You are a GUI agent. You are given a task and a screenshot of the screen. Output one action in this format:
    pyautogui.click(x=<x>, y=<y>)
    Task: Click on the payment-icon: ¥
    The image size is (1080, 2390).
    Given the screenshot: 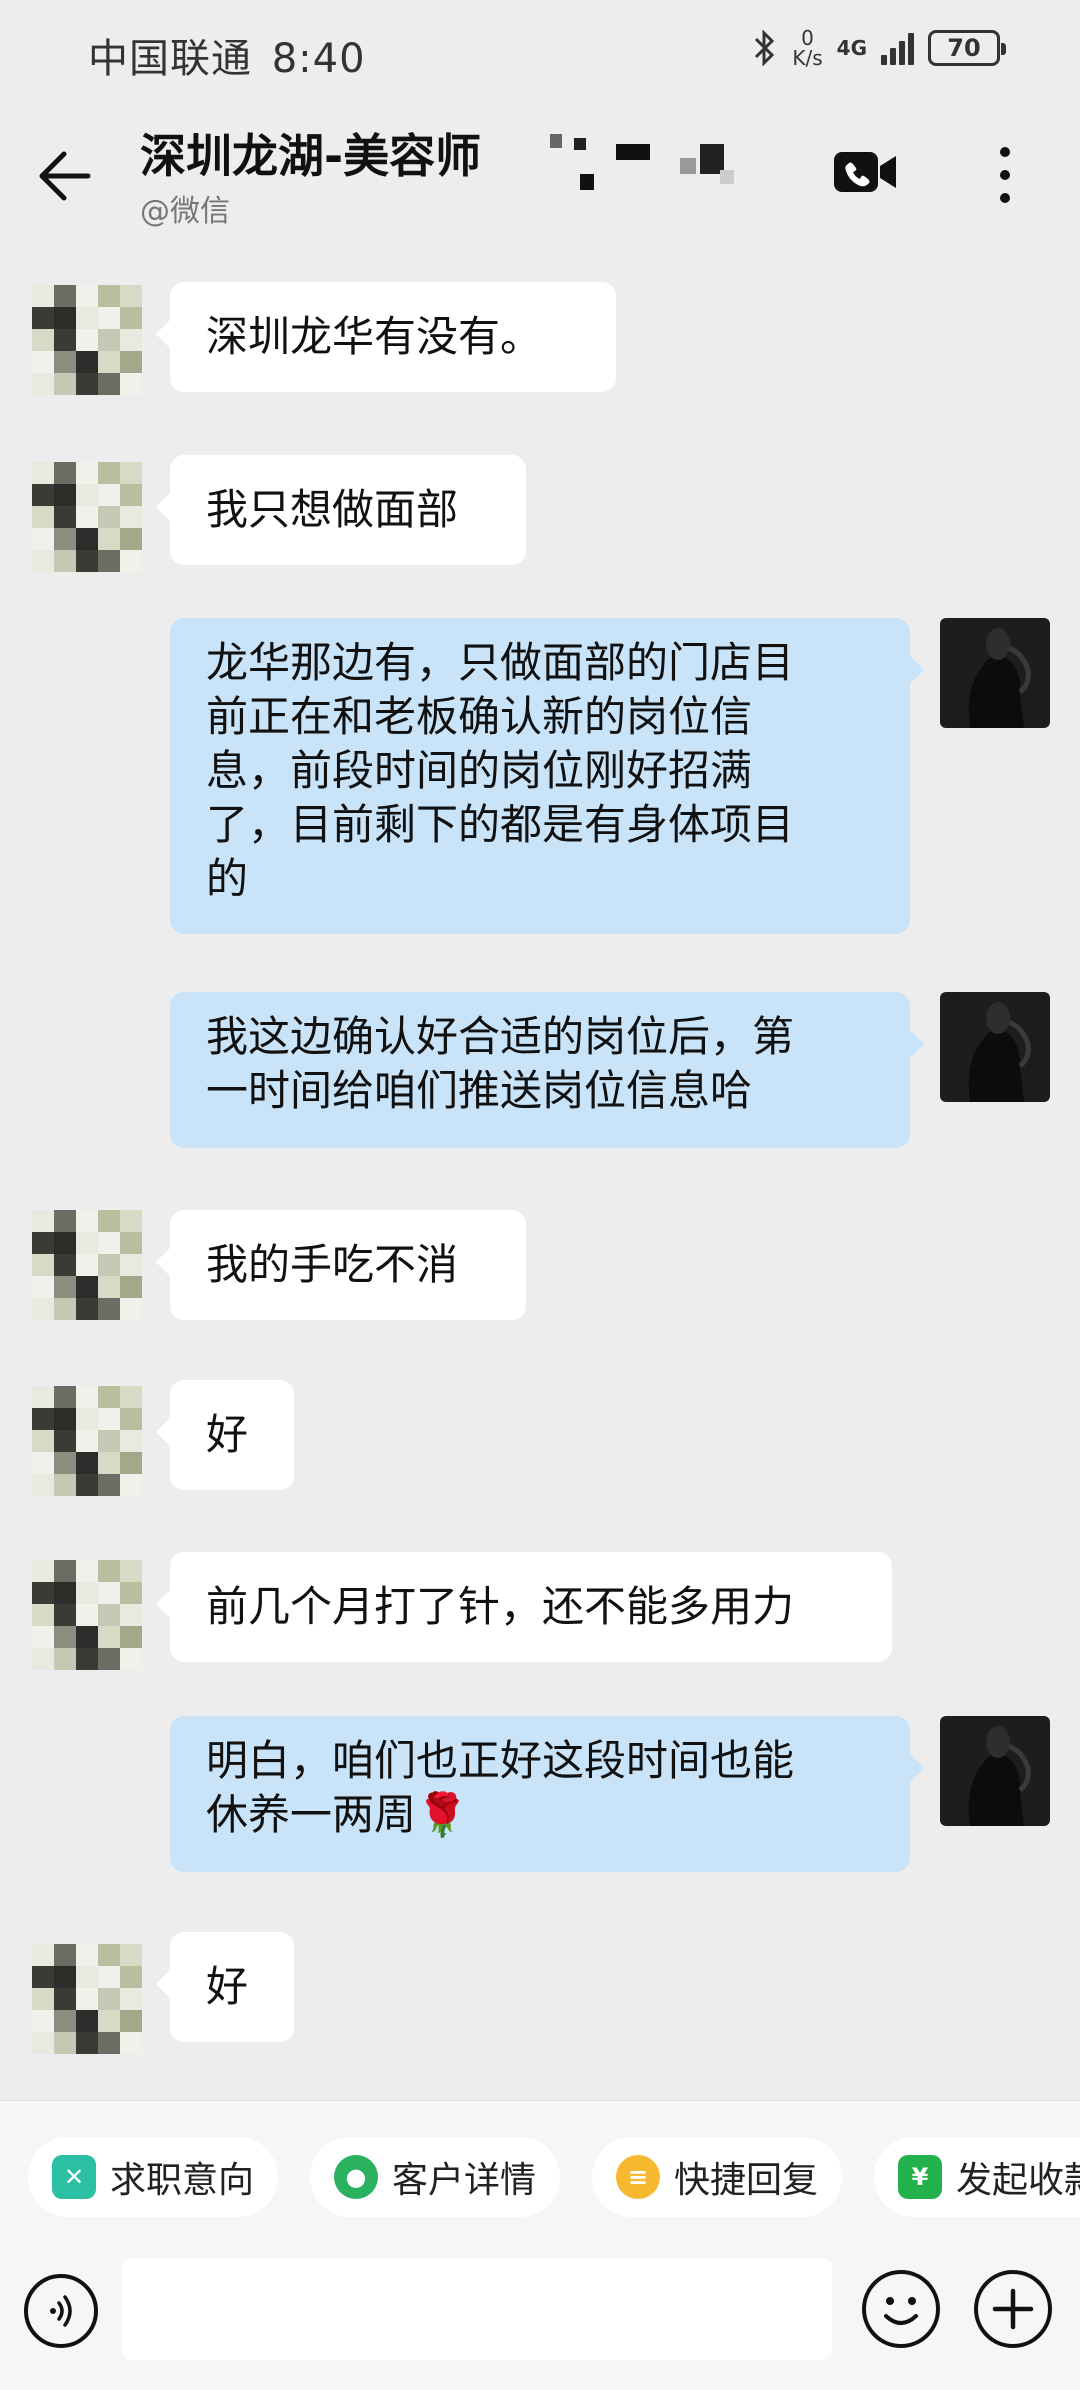 What is the action you would take?
    pyautogui.click(x=920, y=2177)
    